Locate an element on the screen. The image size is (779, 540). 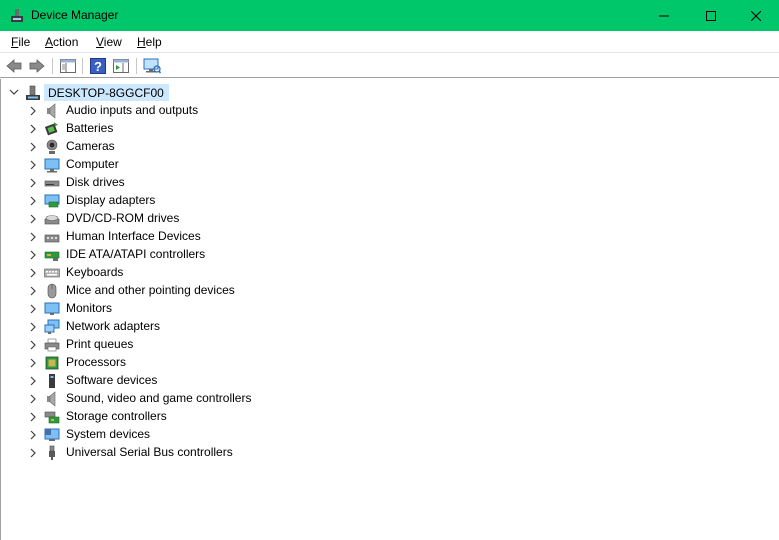
help-button: ? is located at coordinates (98, 66).